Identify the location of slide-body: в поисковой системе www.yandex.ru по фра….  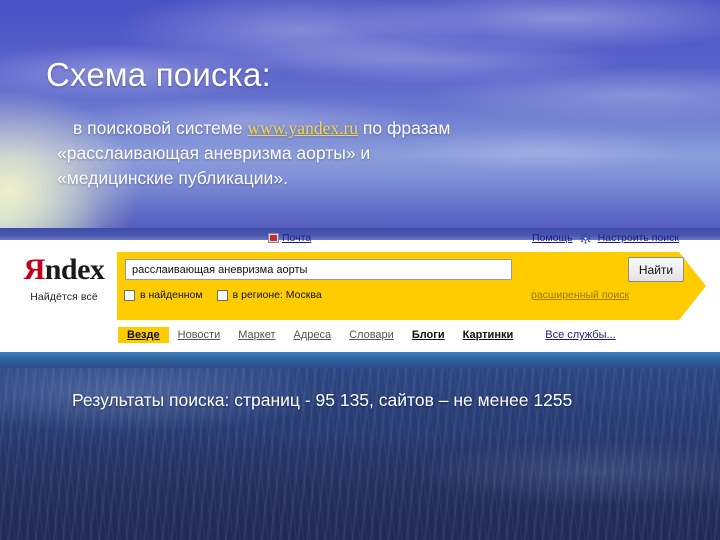
(357, 153).